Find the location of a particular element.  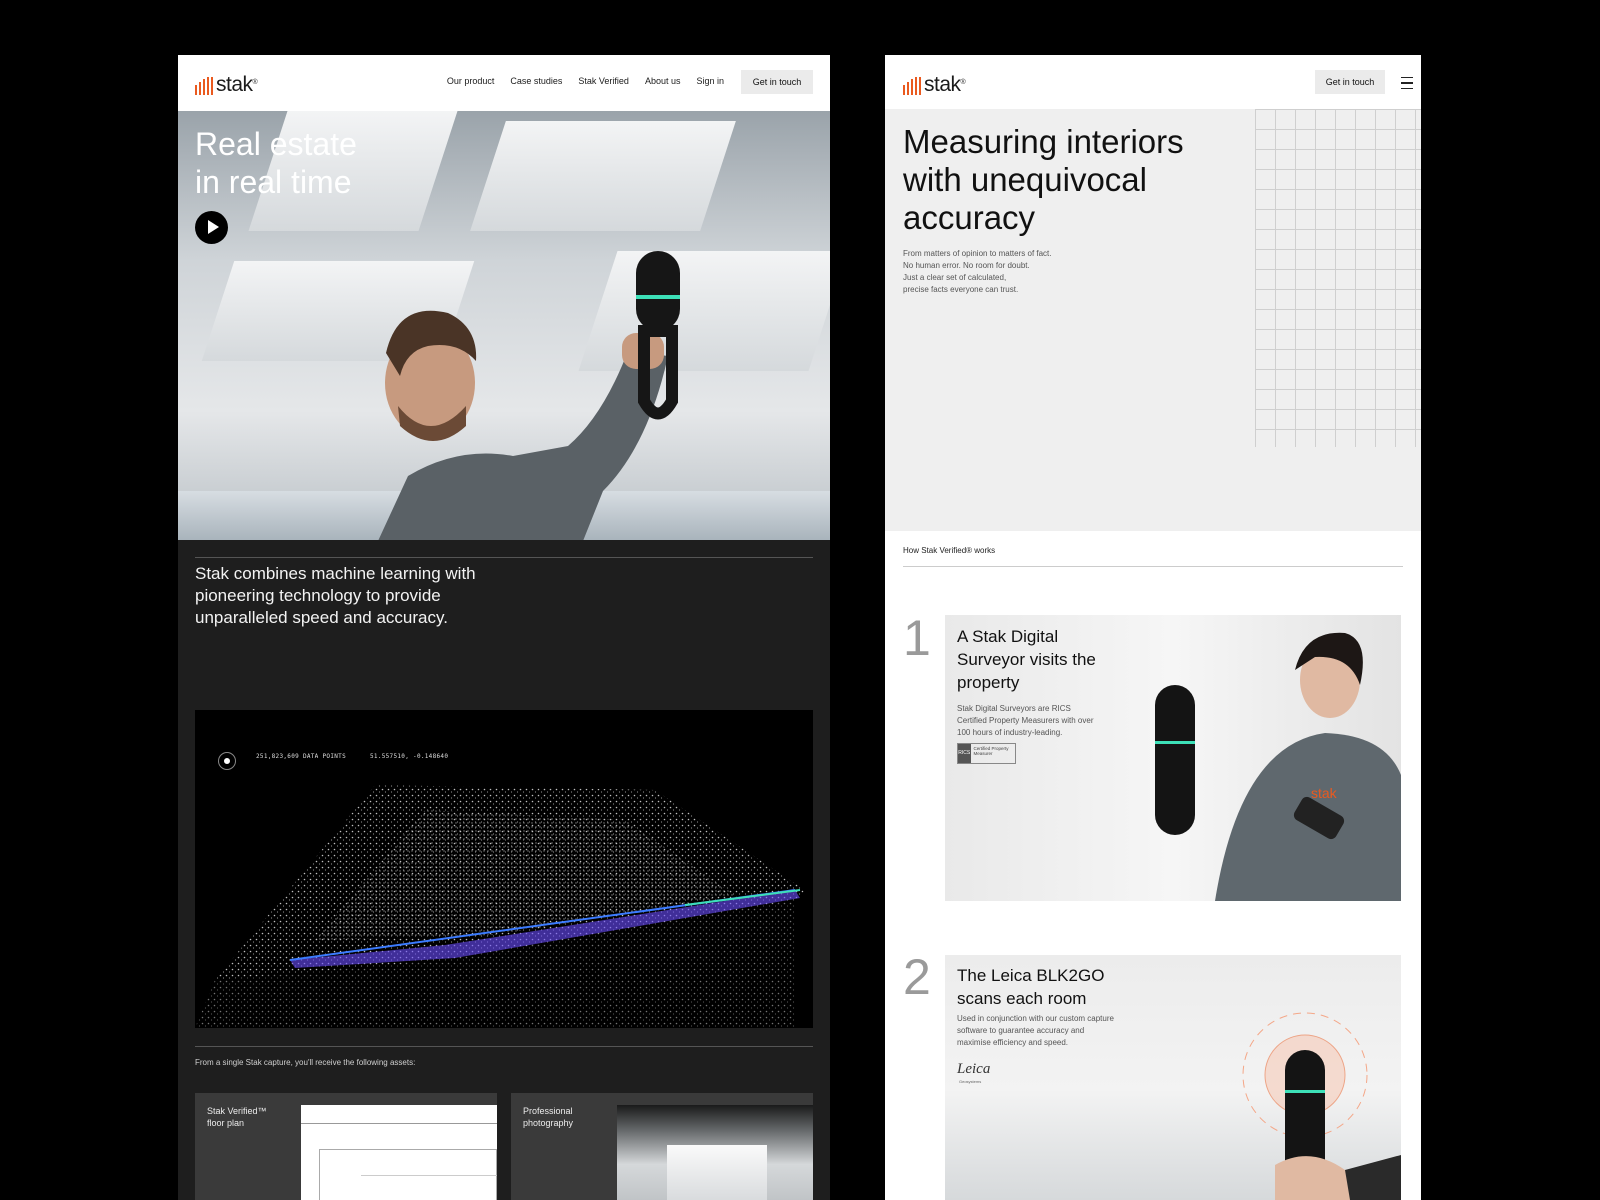

hero-title-line-2: in real time is located at coordinates (273, 182).